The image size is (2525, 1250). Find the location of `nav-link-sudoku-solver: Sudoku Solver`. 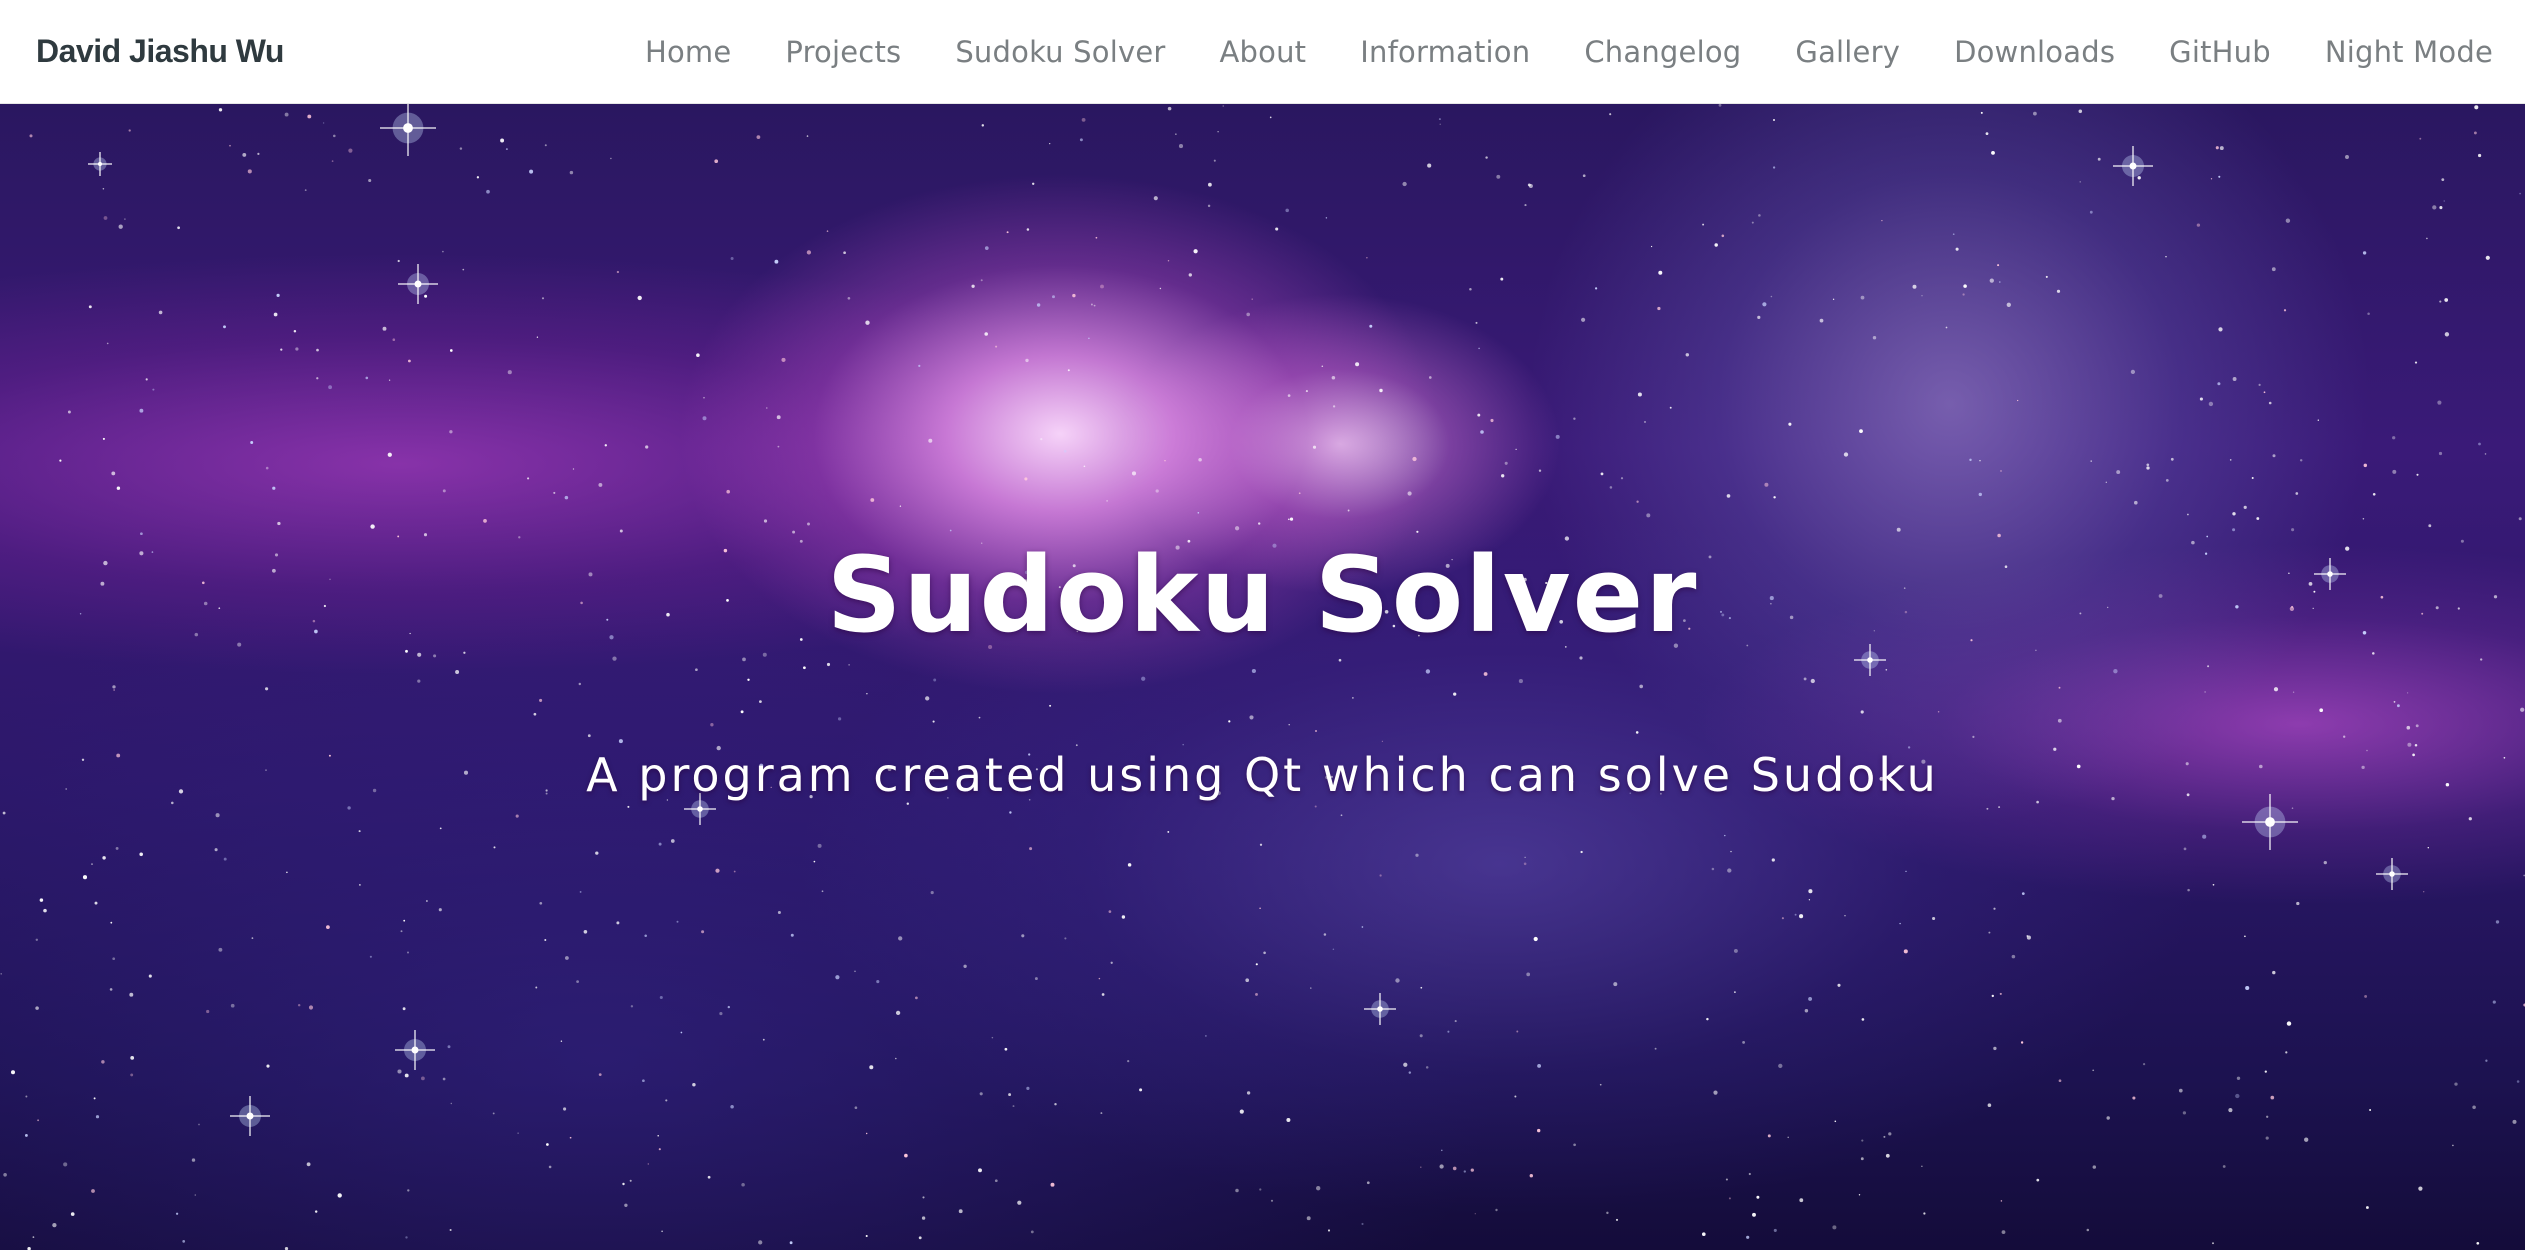

nav-link-sudoku-solver: Sudoku Solver is located at coordinates (1060, 52).